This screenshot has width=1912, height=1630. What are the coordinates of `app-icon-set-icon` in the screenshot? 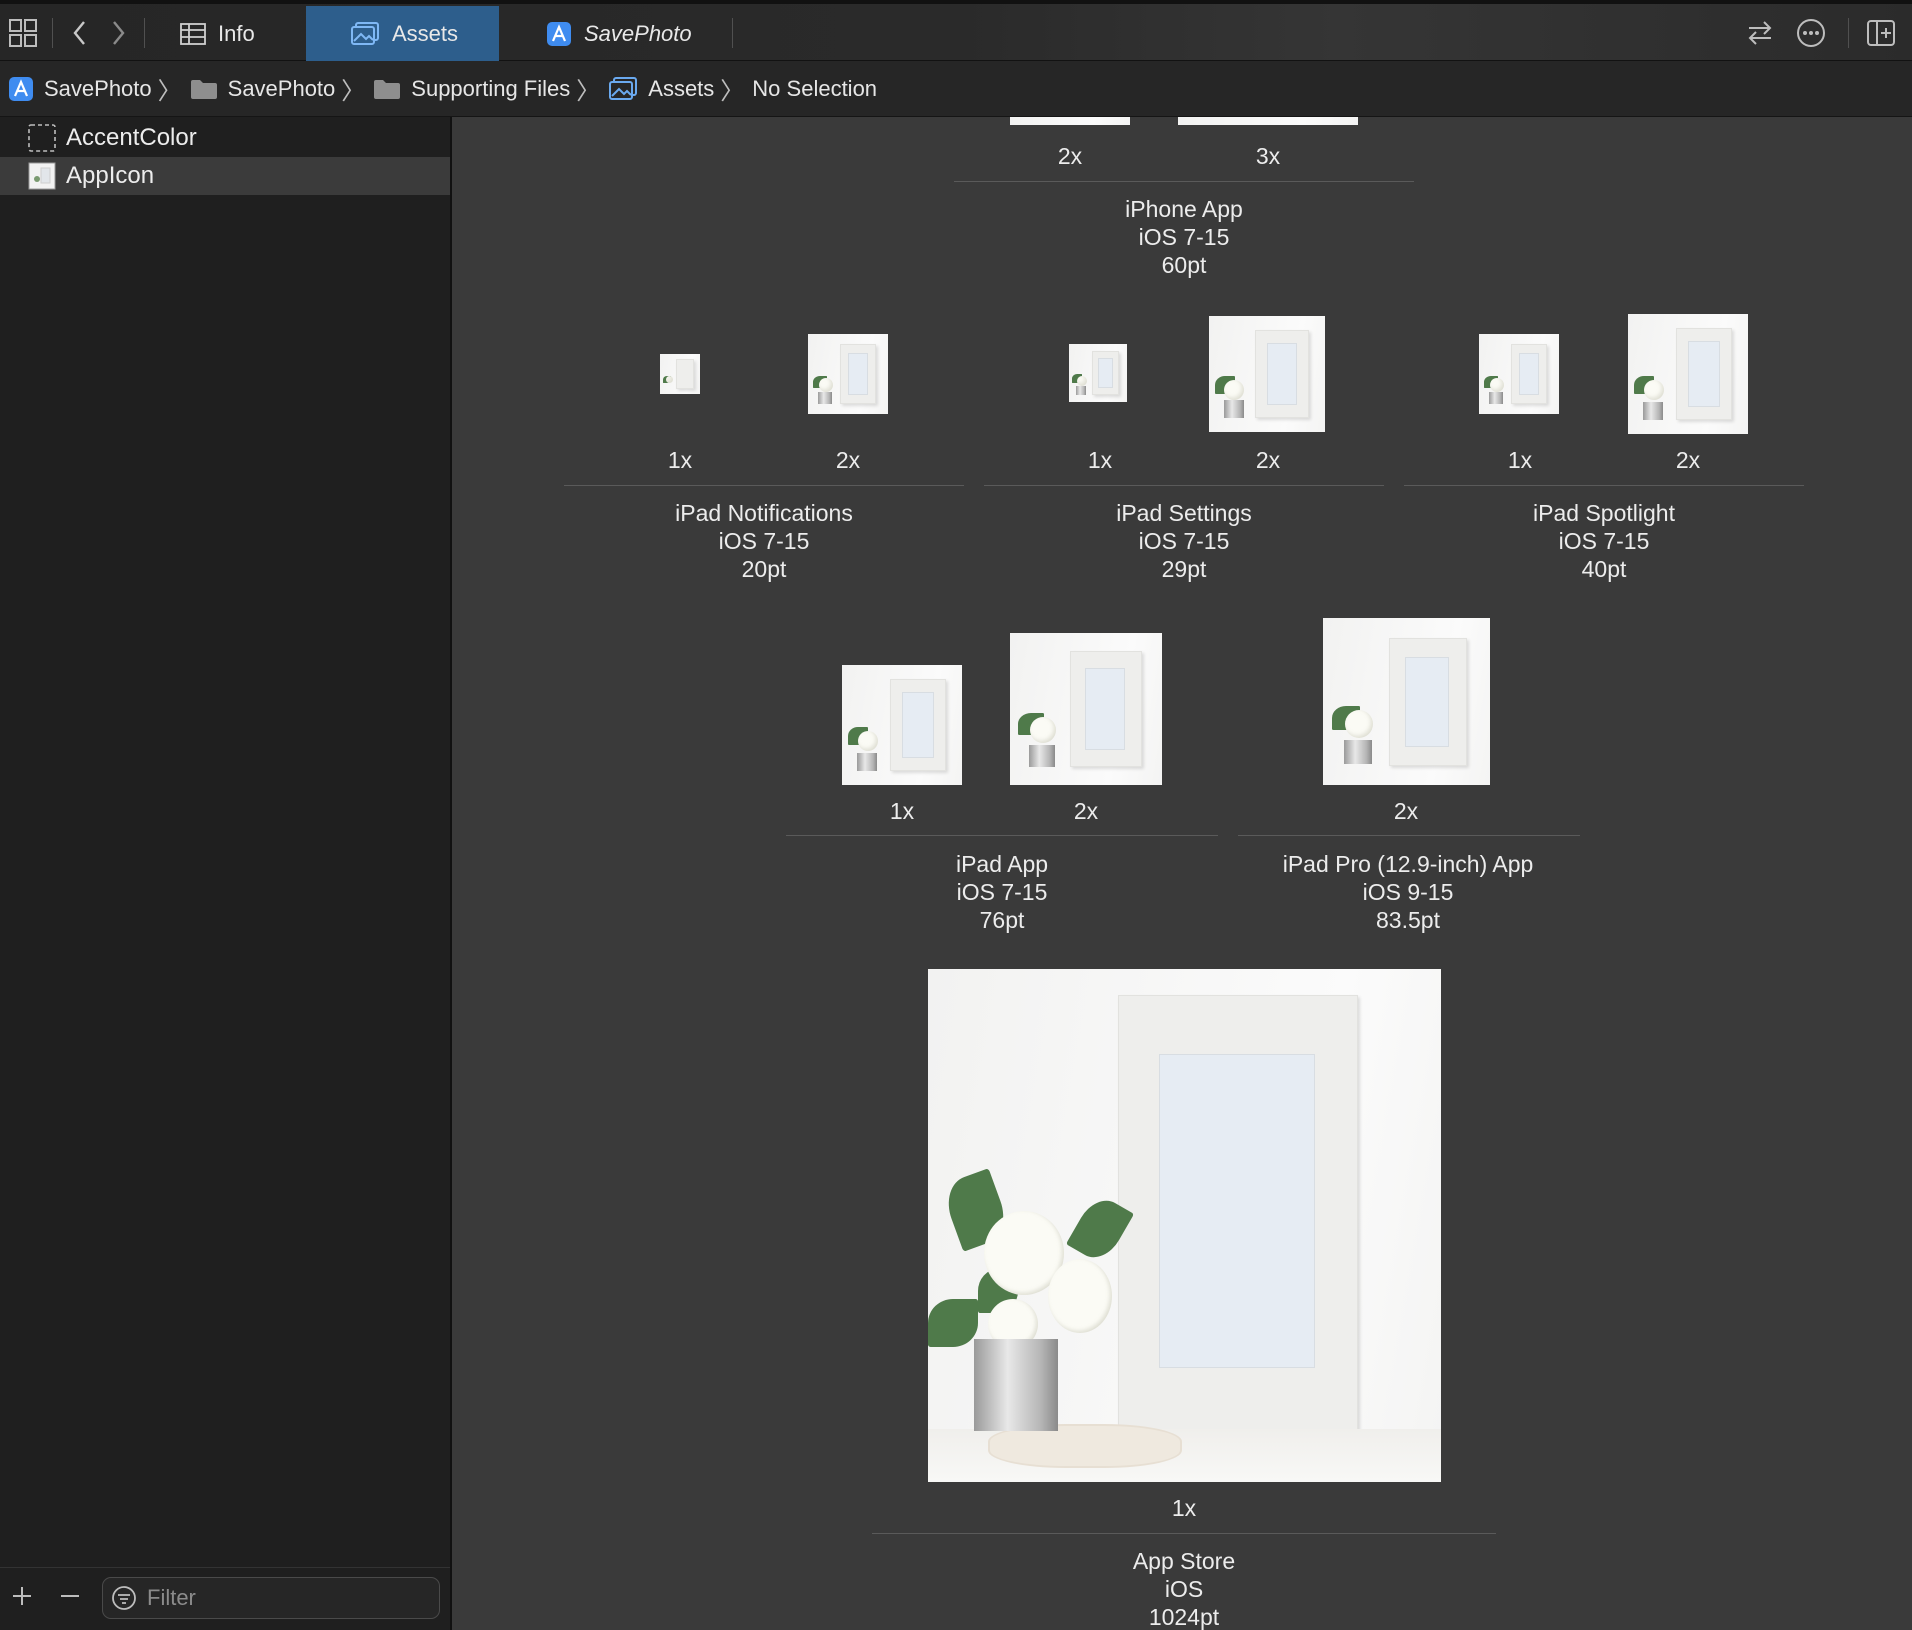 It's located at (42, 176).